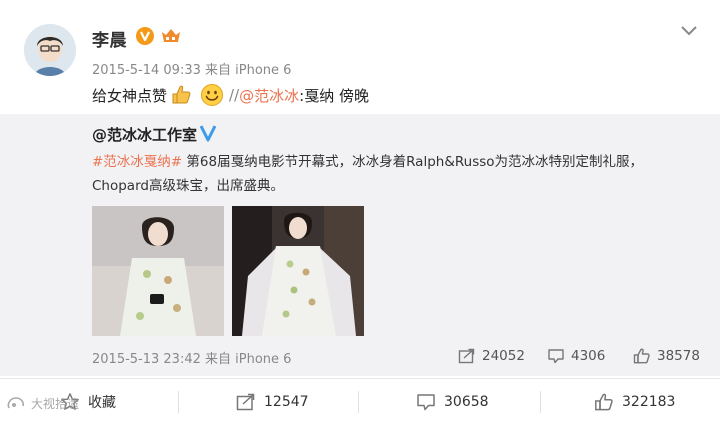 Image resolution: width=720 pixels, height=423 pixels. What do you see at coordinates (192, 359) in the screenshot?
I see `repost-timestamp-source: 2015-5-13 23:42 来自 iPhone 6` at bounding box center [192, 359].